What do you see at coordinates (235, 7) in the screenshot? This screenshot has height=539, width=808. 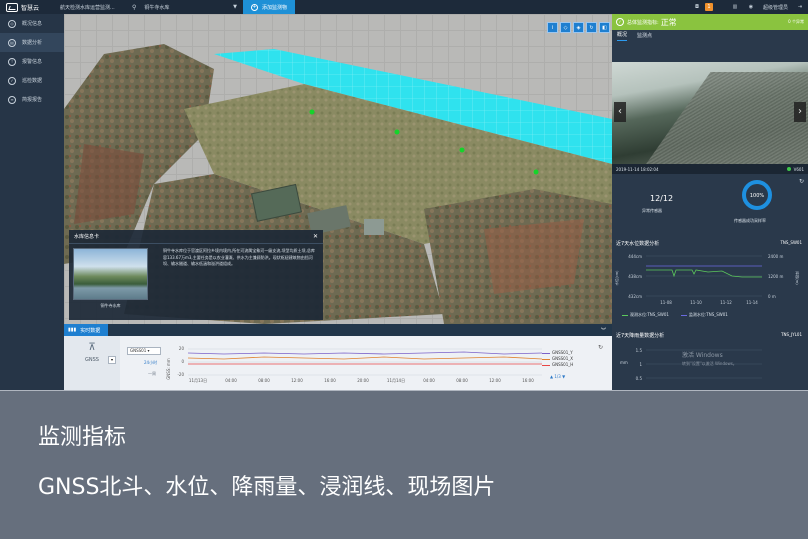 I see `chevron-down-icon: ▼` at bounding box center [235, 7].